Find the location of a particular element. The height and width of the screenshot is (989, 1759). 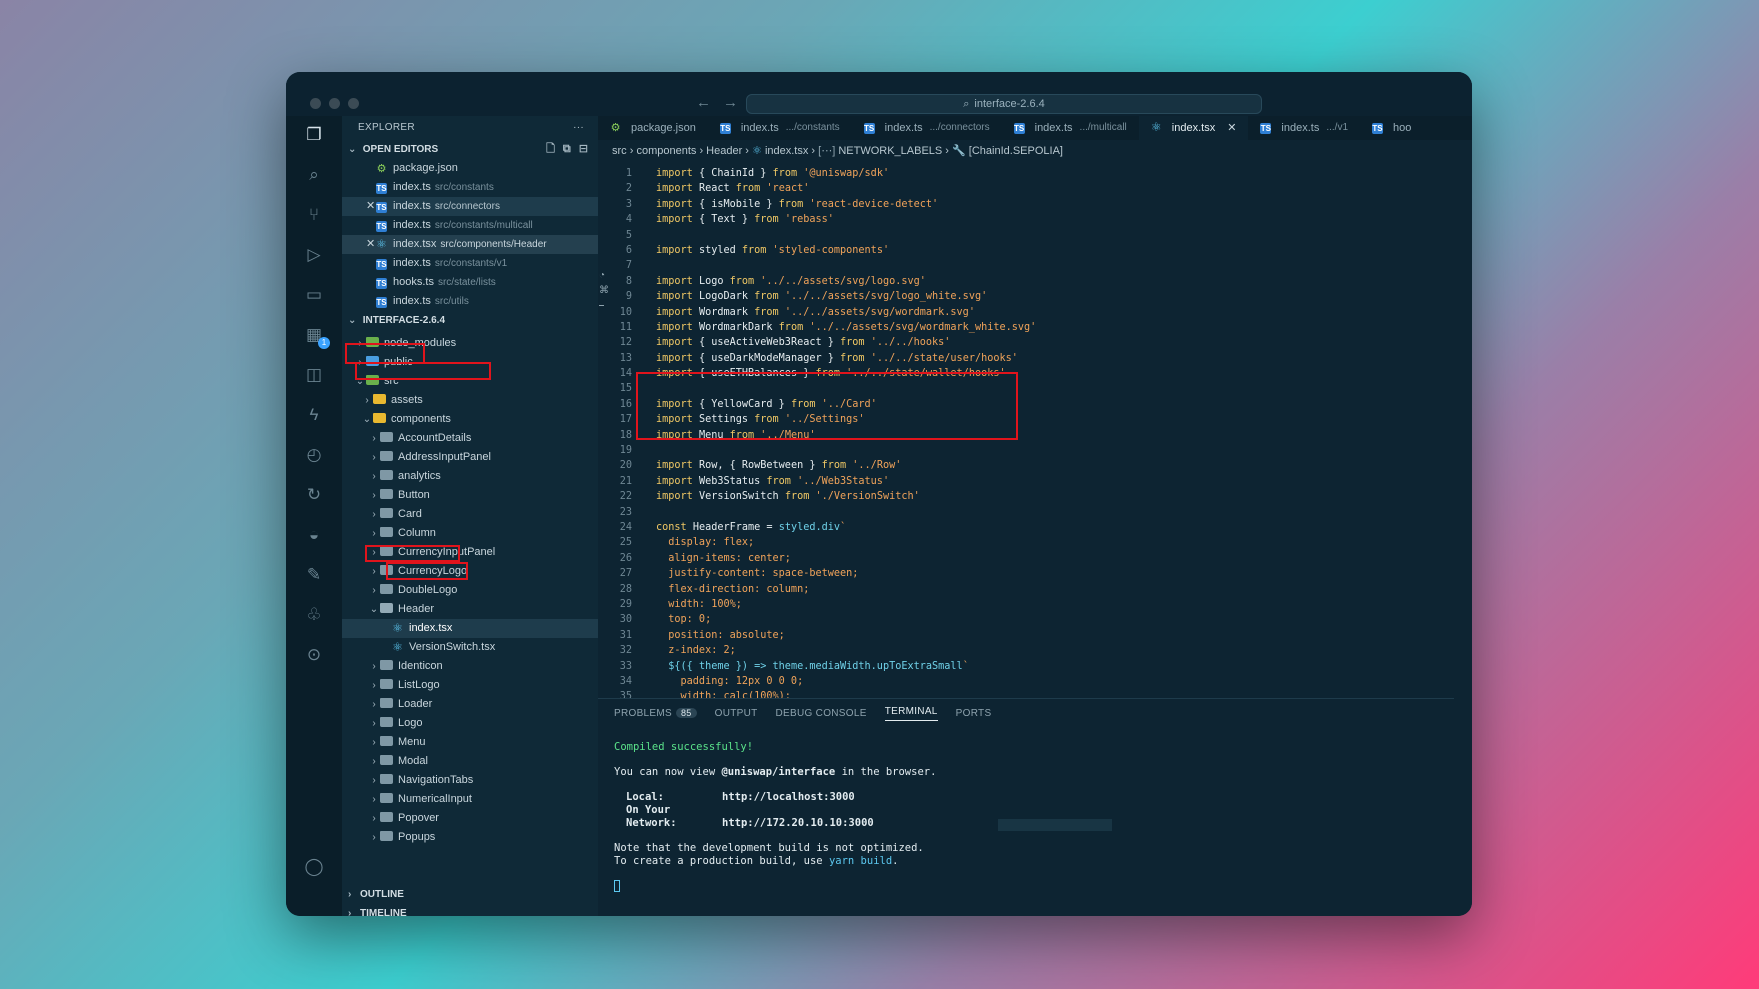

forward-arrow-icon: → is located at coordinates (730, 102).